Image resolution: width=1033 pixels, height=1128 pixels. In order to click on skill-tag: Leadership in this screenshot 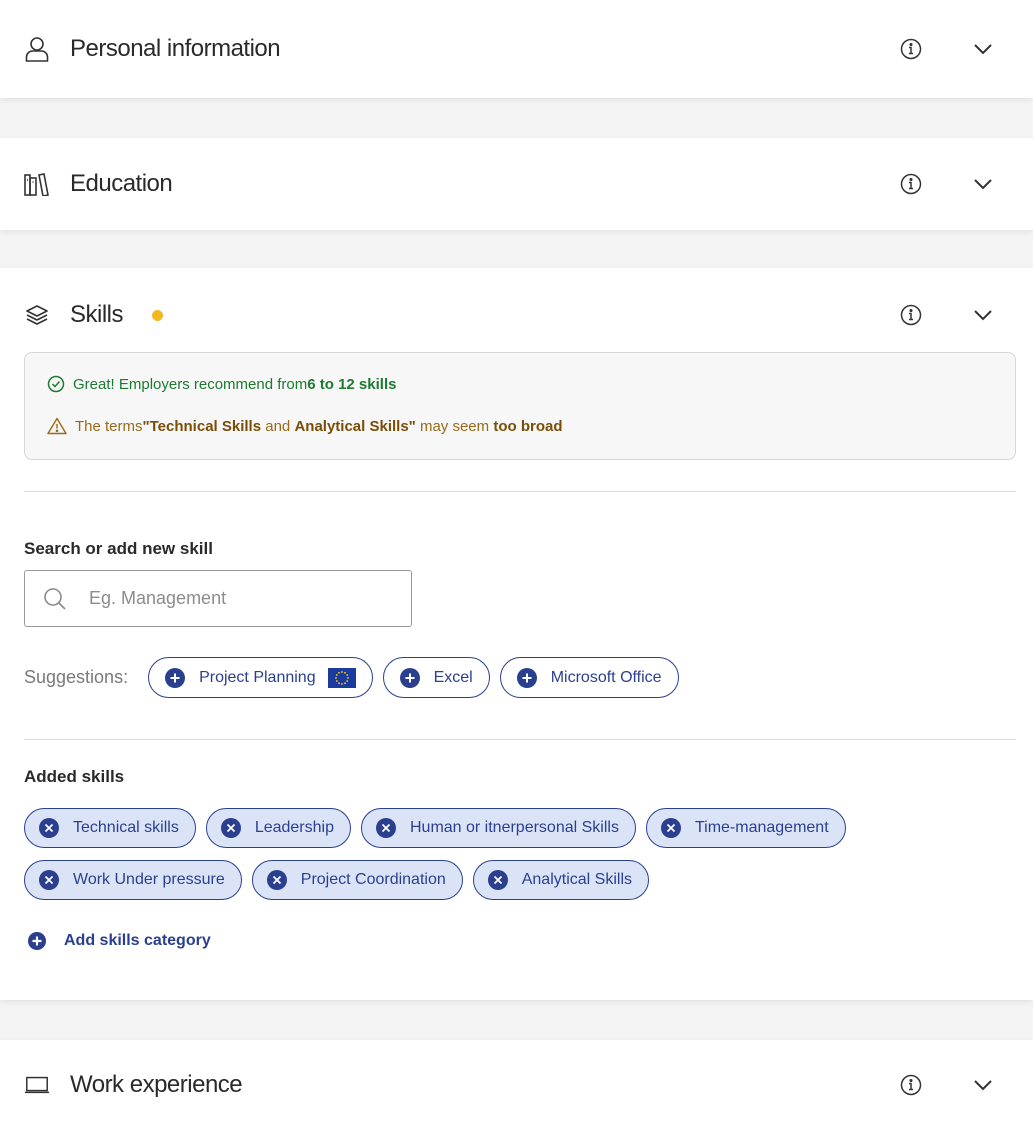, I will do `click(278, 828)`.